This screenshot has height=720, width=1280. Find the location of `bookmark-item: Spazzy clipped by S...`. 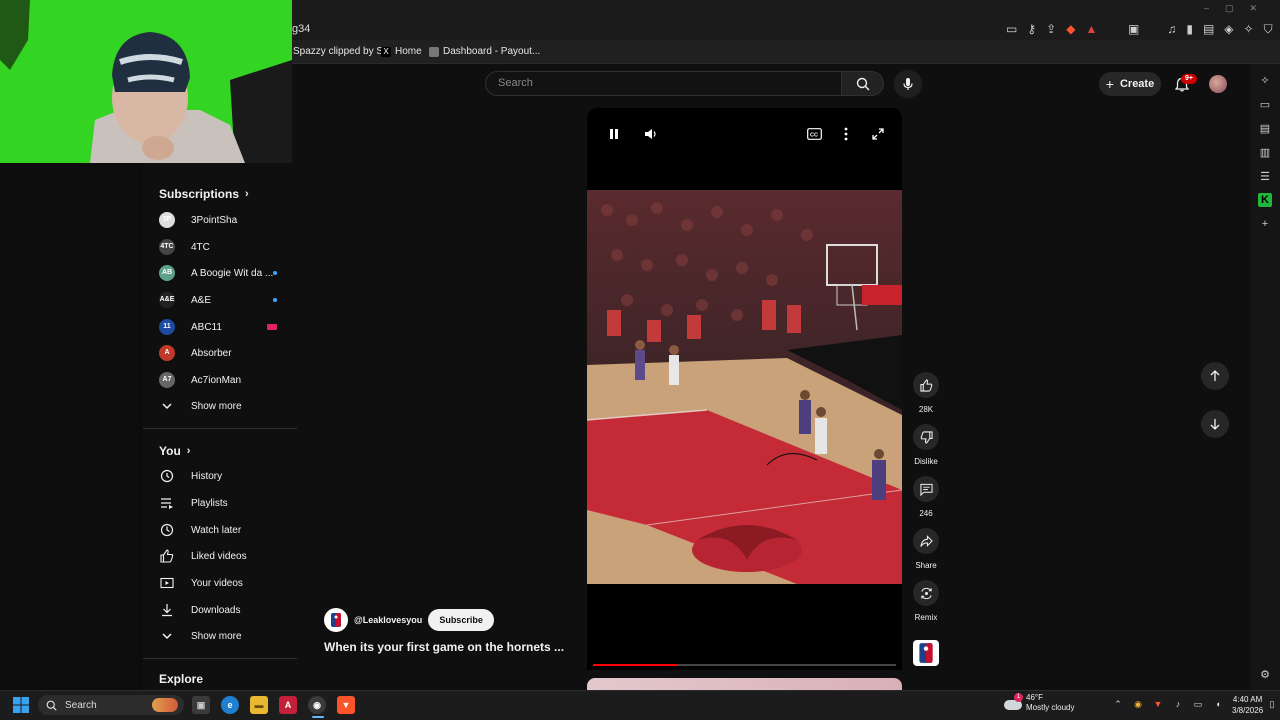

bookmark-item: Spazzy clipped by S... is located at coordinates (342, 51).